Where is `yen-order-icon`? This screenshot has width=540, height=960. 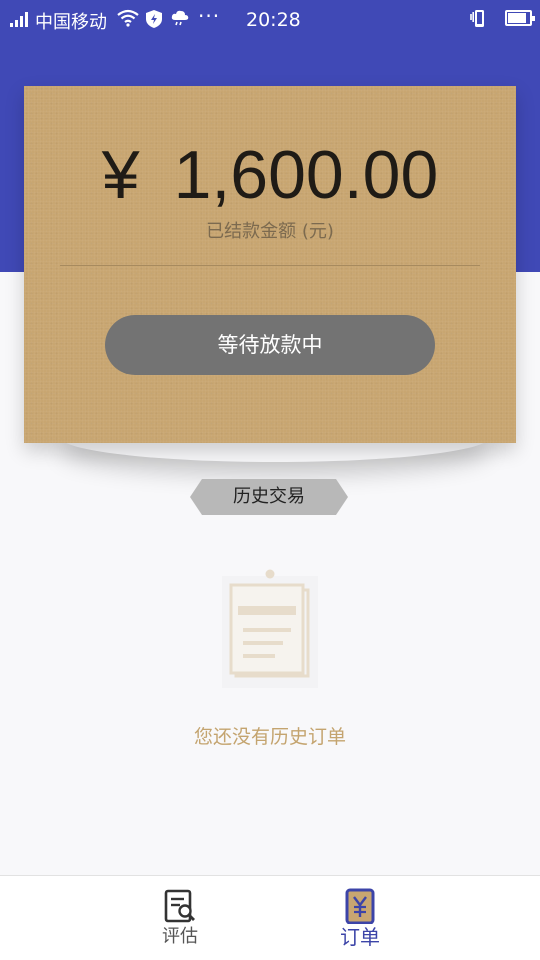 yen-order-icon is located at coordinates (360, 906).